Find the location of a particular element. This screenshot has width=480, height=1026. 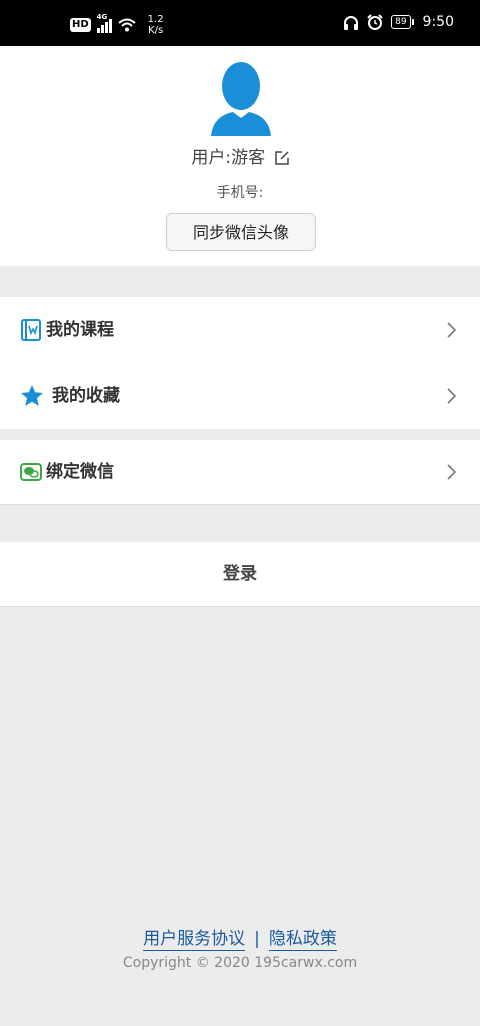

login-label: 登录 is located at coordinates (240, 574).